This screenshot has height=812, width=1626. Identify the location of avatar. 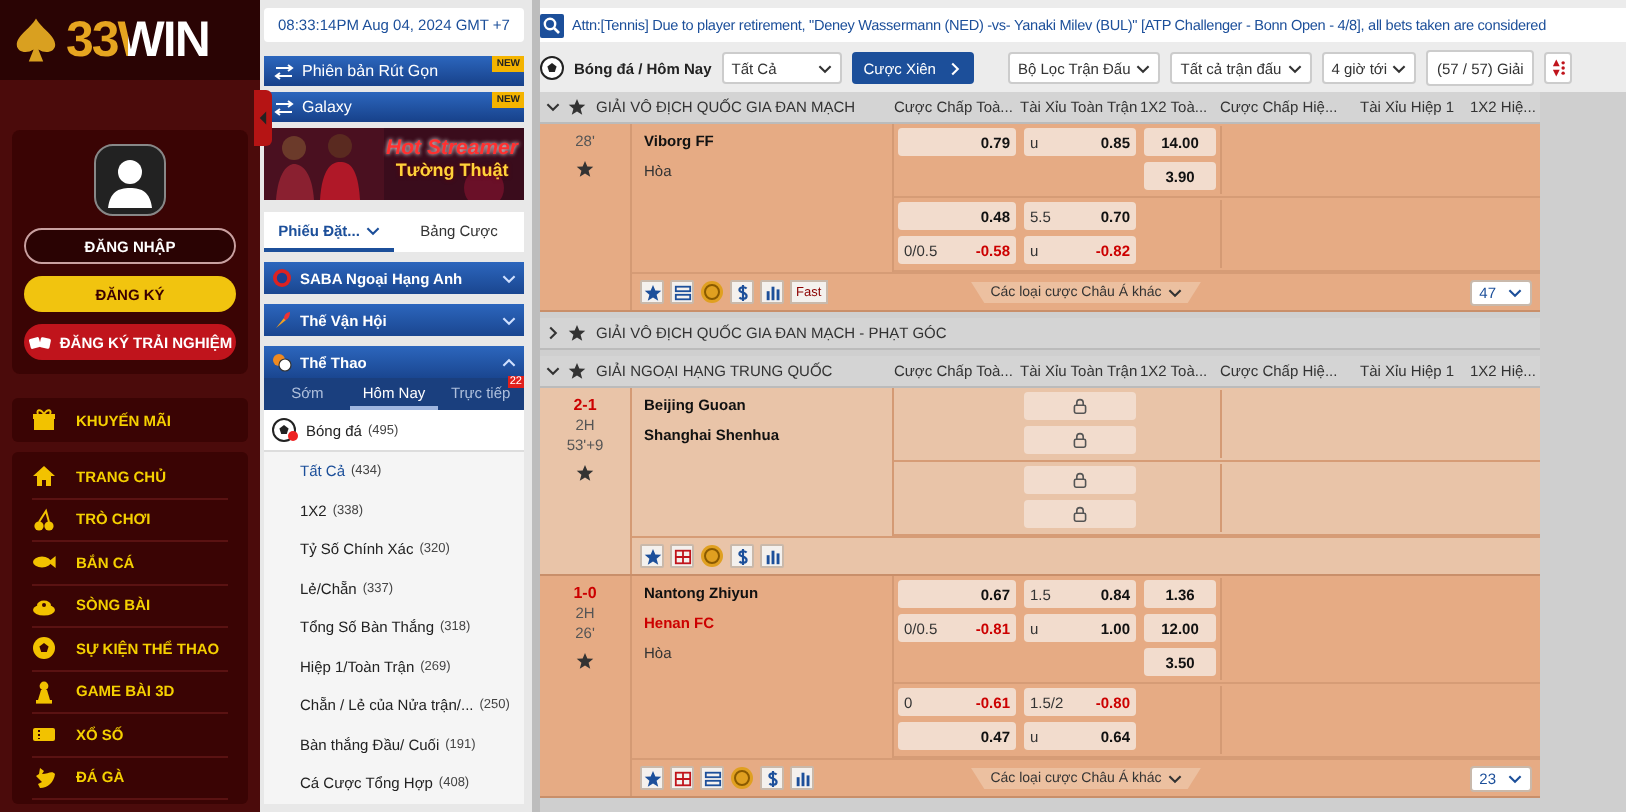
(130, 180).